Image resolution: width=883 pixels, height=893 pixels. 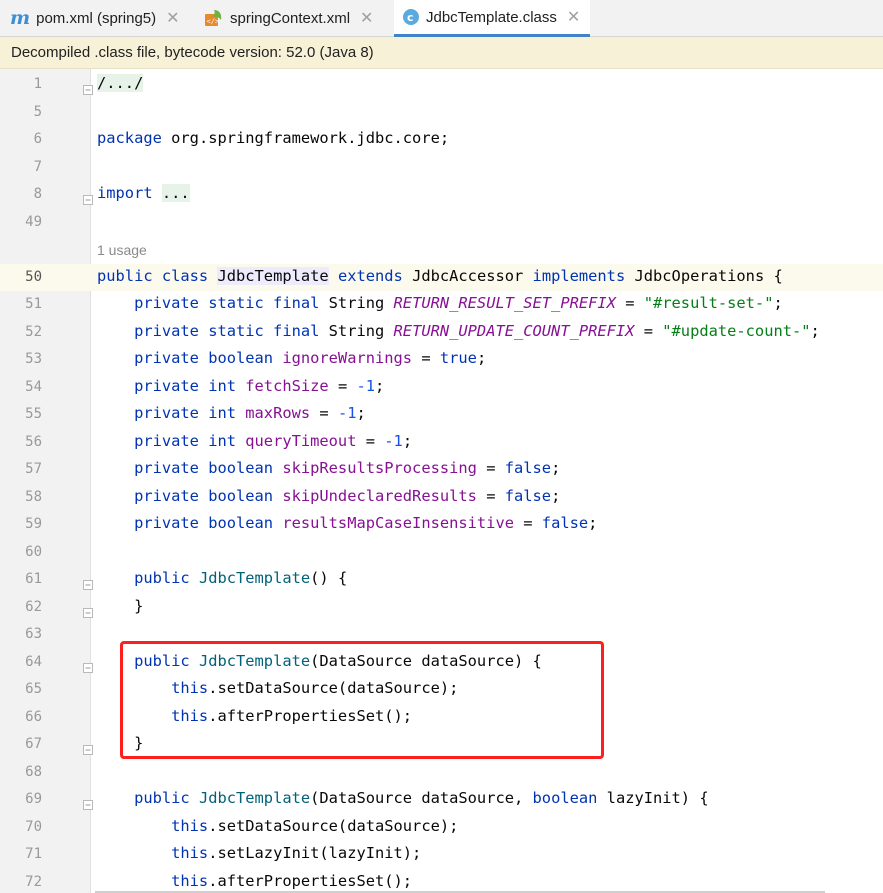 I want to click on code-token: boolean, so click(x=565, y=798).